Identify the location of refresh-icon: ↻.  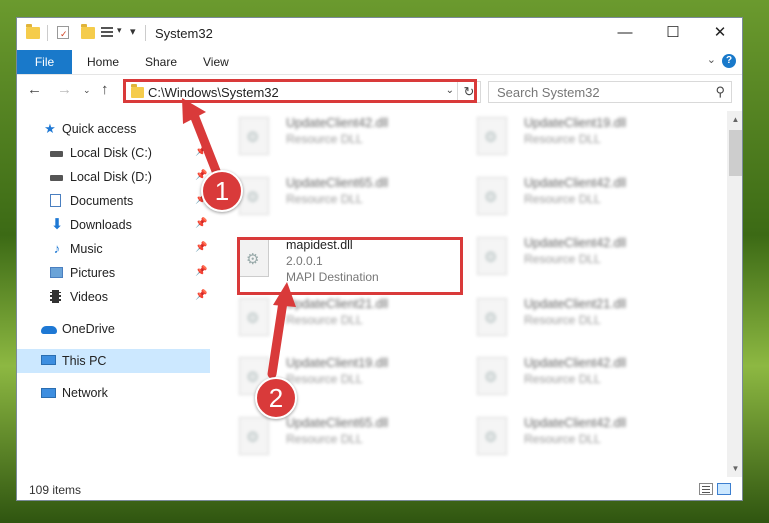
(468, 92).